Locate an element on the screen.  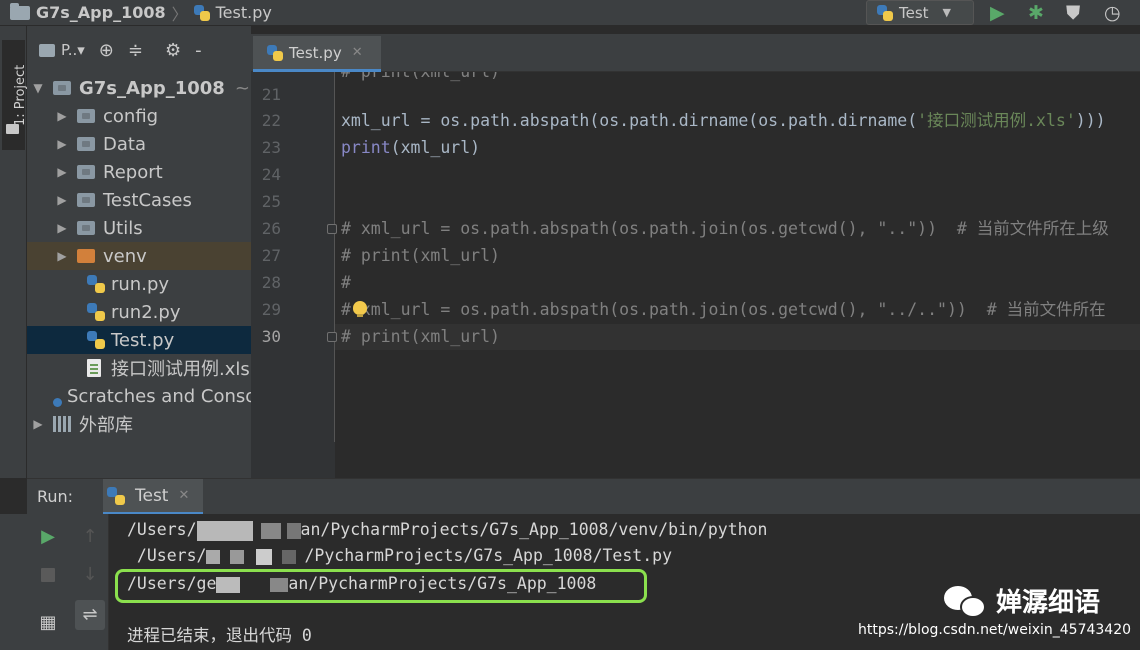
tree-item-label: Data is located at coordinates (124, 144).